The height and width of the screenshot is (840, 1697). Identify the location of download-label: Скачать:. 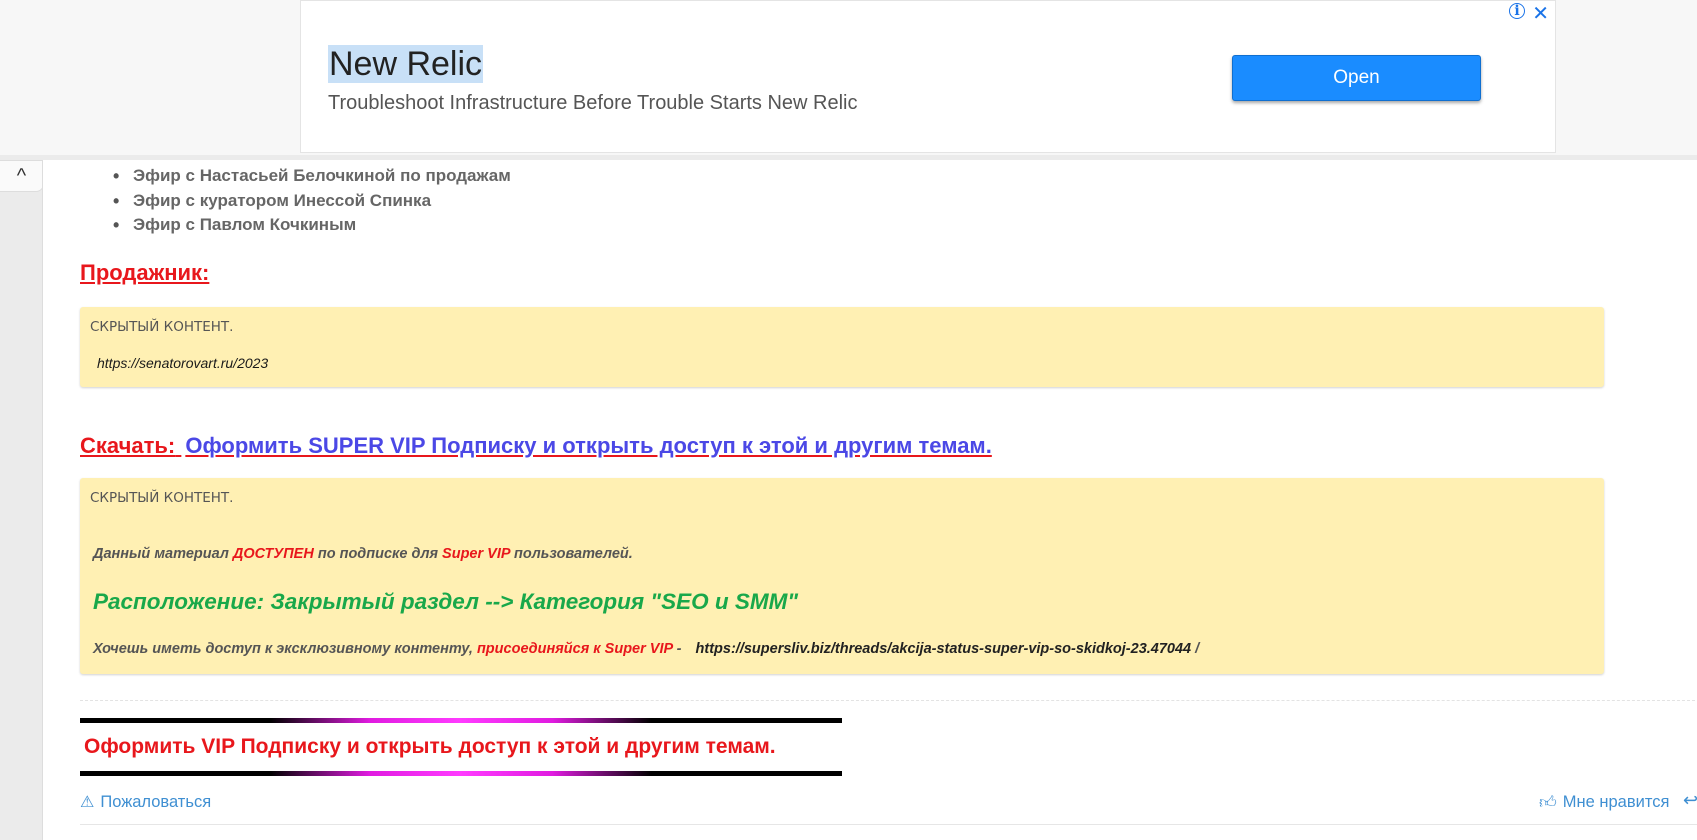
(128, 445).